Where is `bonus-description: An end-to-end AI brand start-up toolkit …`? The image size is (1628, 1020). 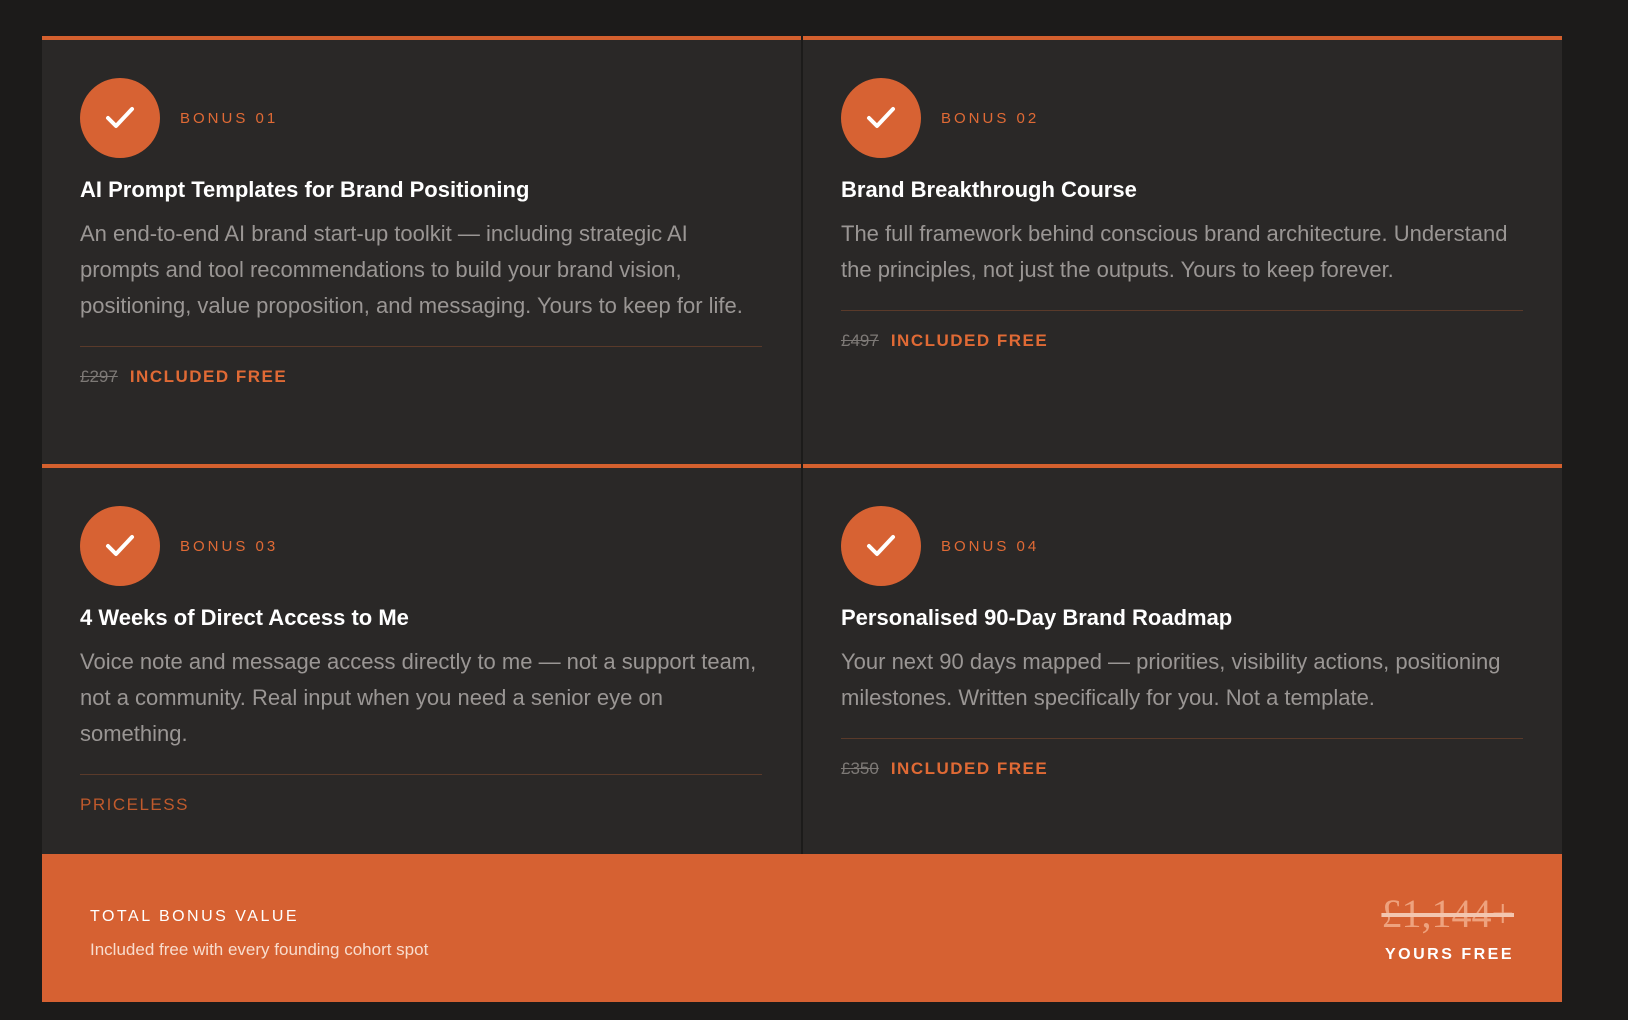 bonus-description: An end-to-end AI brand start-up toolkit … is located at coordinates (411, 269).